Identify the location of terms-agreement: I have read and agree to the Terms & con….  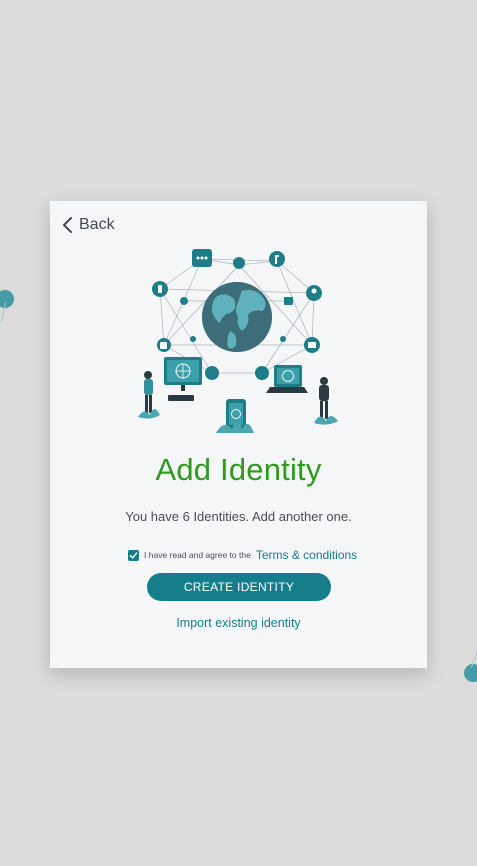
(242, 555).